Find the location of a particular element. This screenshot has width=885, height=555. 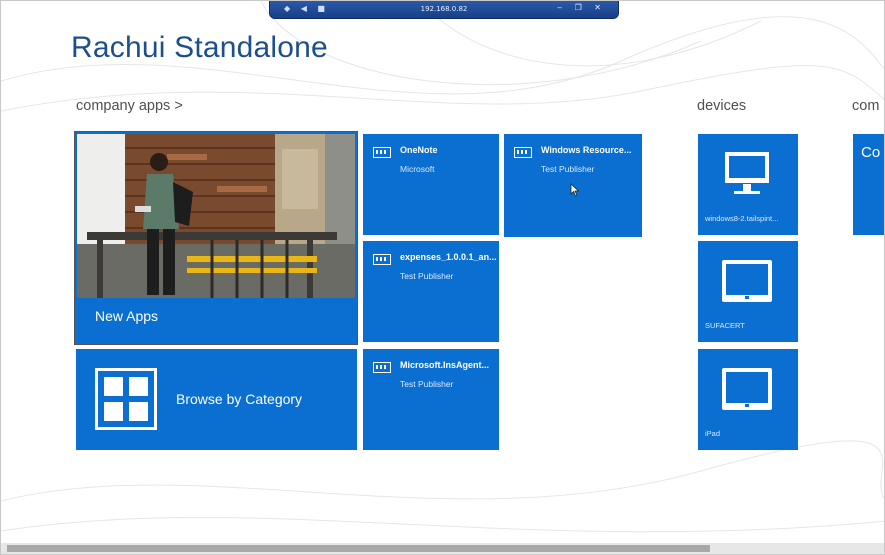

tile-new-apps-label: New Apps is located at coordinates (127, 316).